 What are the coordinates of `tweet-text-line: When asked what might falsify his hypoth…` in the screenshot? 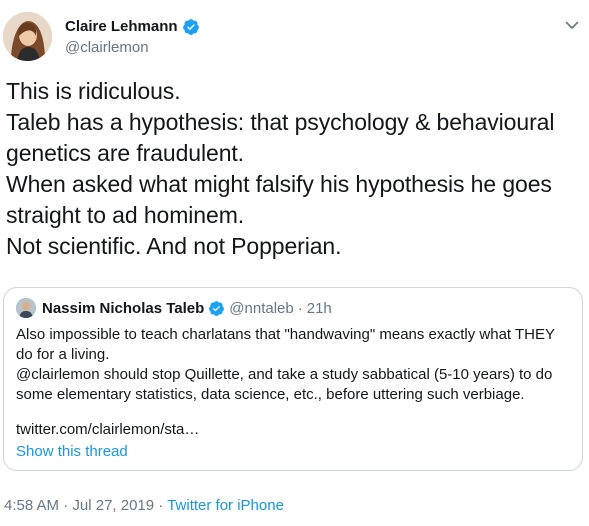 It's located at (279, 184).